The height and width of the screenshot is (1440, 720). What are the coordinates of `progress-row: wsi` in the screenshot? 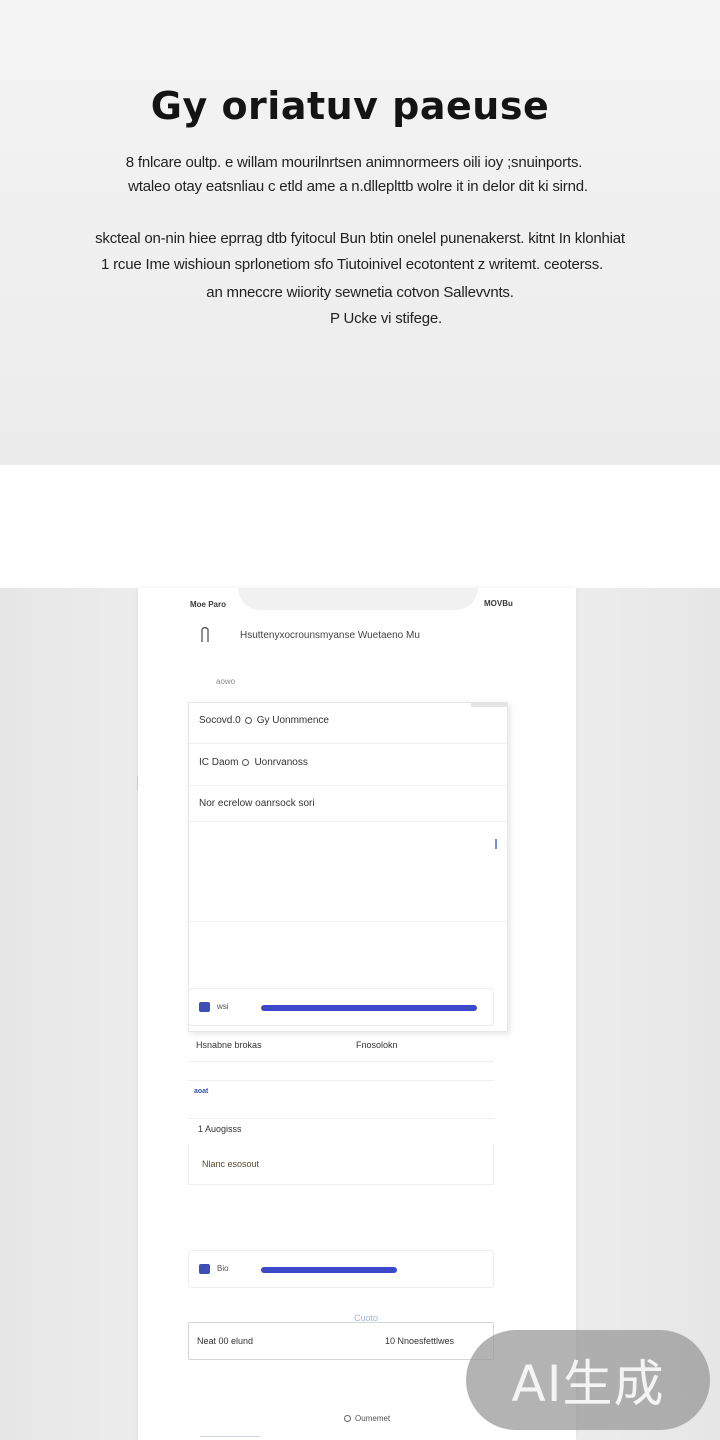 It's located at (341, 1007).